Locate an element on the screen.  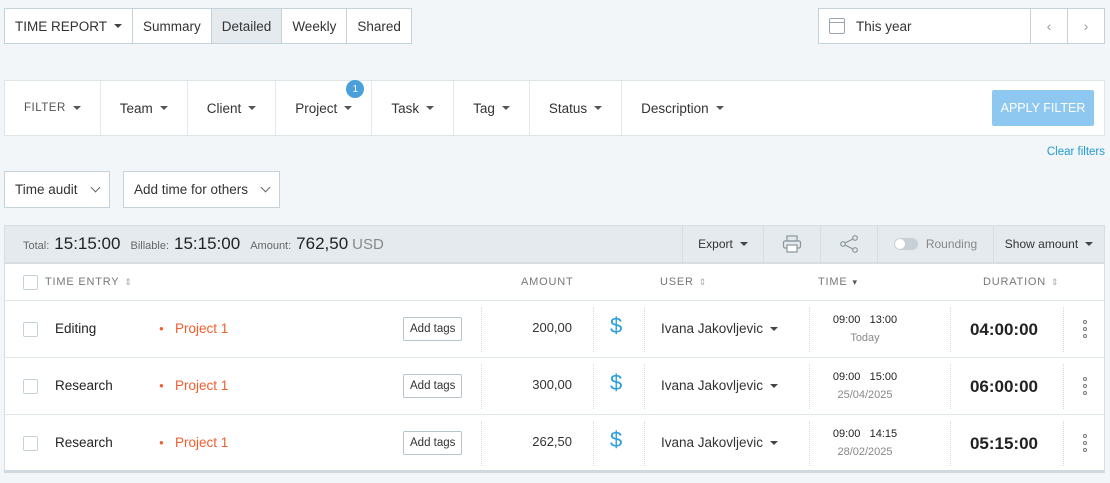
time-audit-dropdown: Time audit is located at coordinates (57, 189).